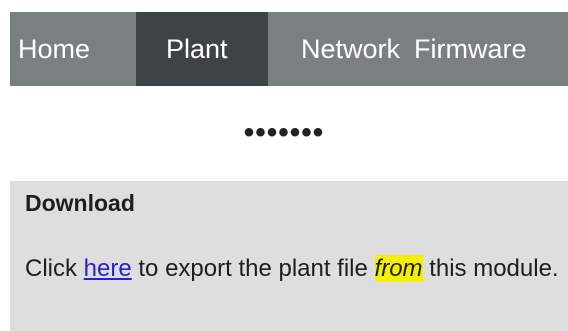  I want to click on nav-item-firmware: Firmware, so click(463, 49).